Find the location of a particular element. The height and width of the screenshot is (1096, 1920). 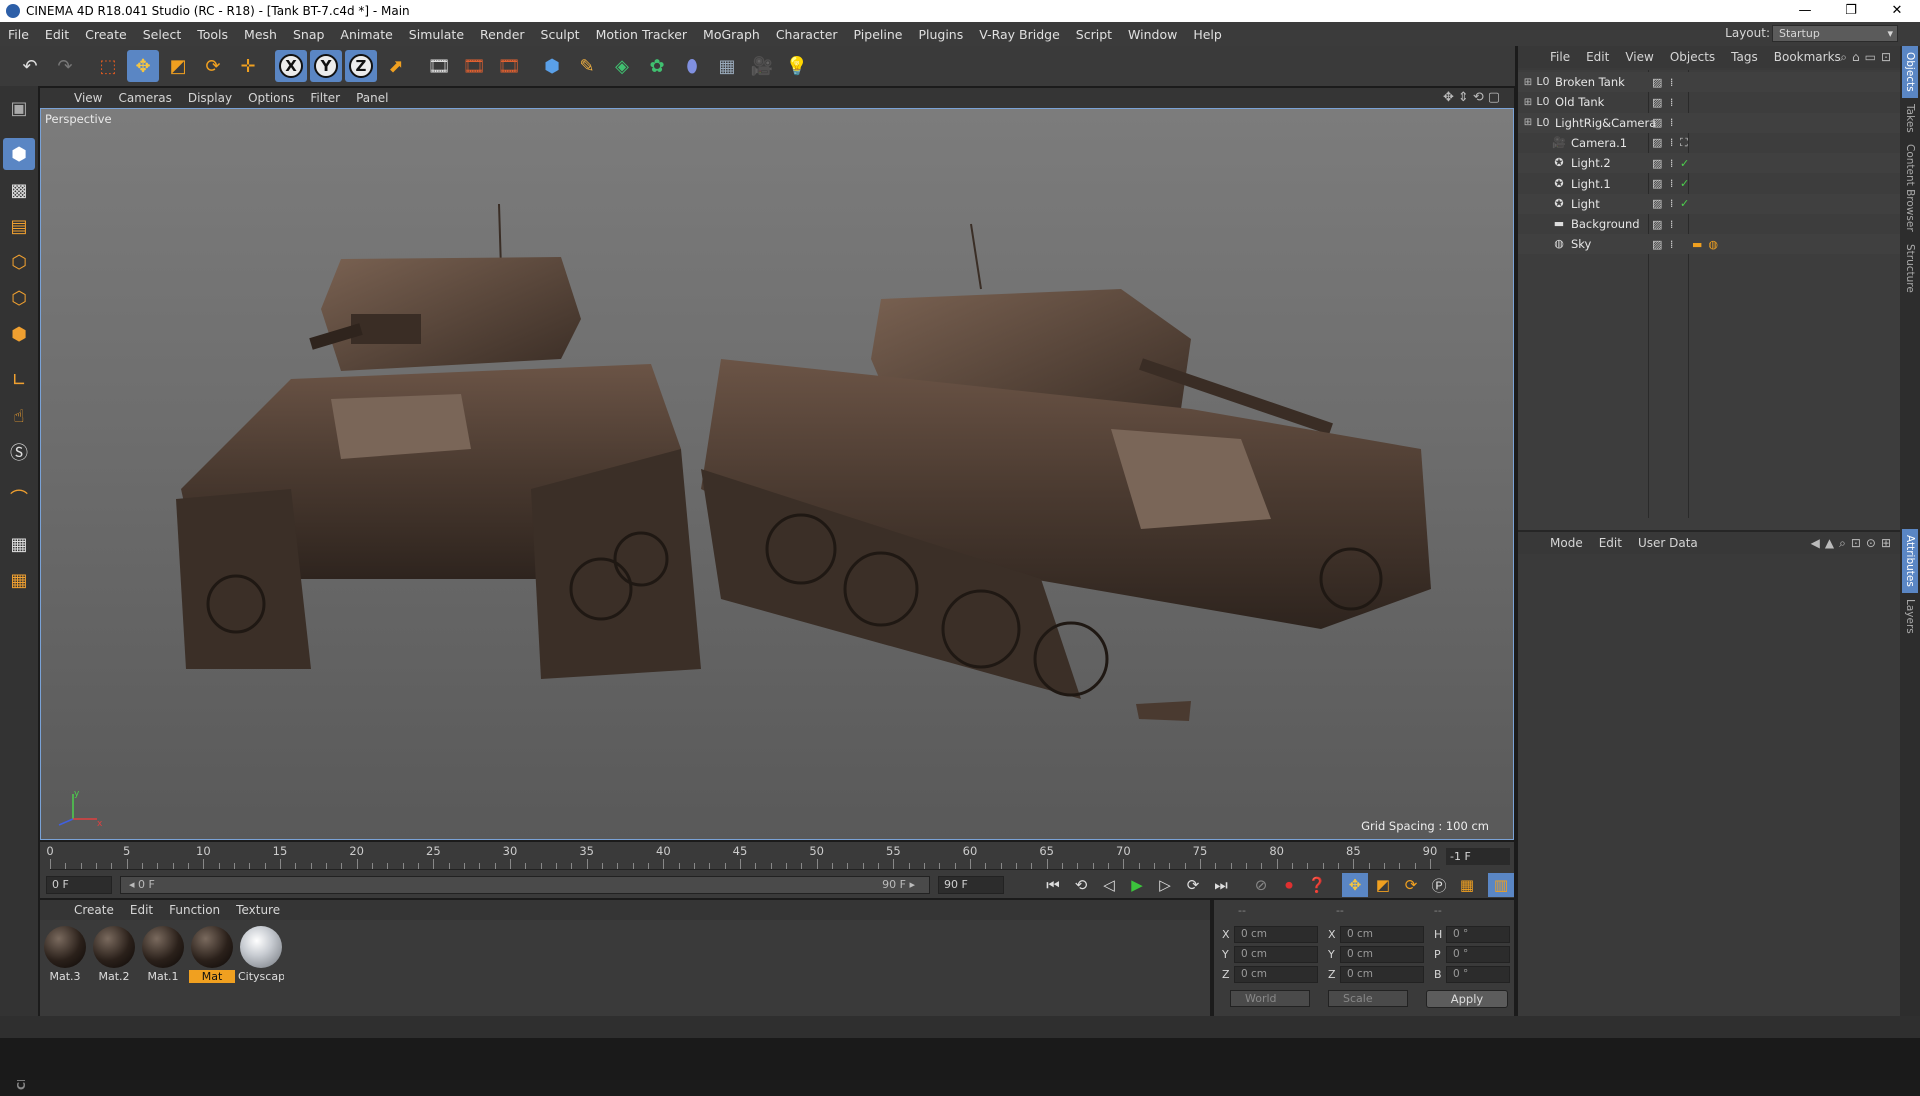

material-menu-function: Function is located at coordinates (194, 910).